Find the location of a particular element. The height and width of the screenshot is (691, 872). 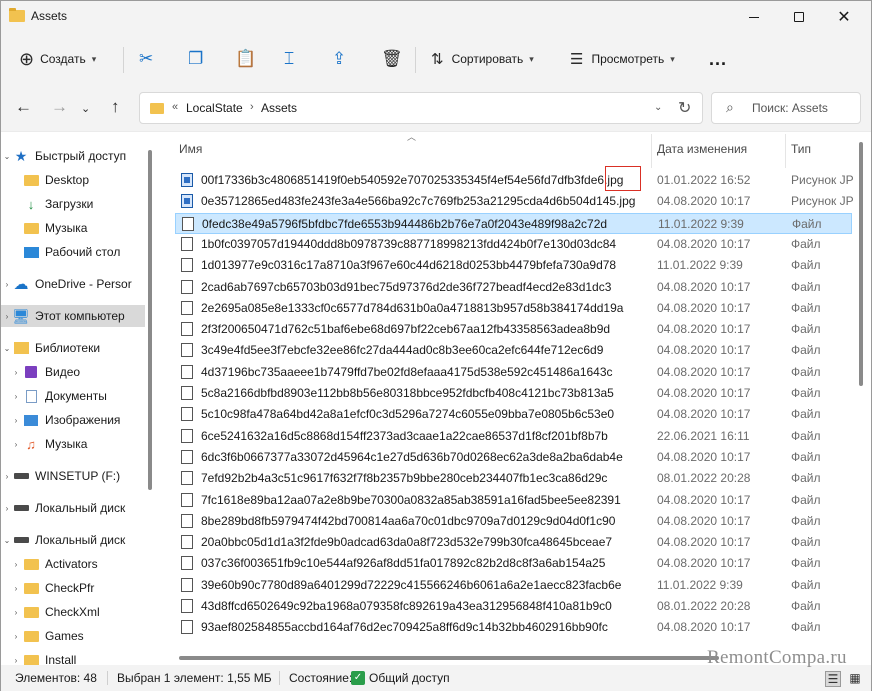

search-box: ⌕ is located at coordinates (786, 108).